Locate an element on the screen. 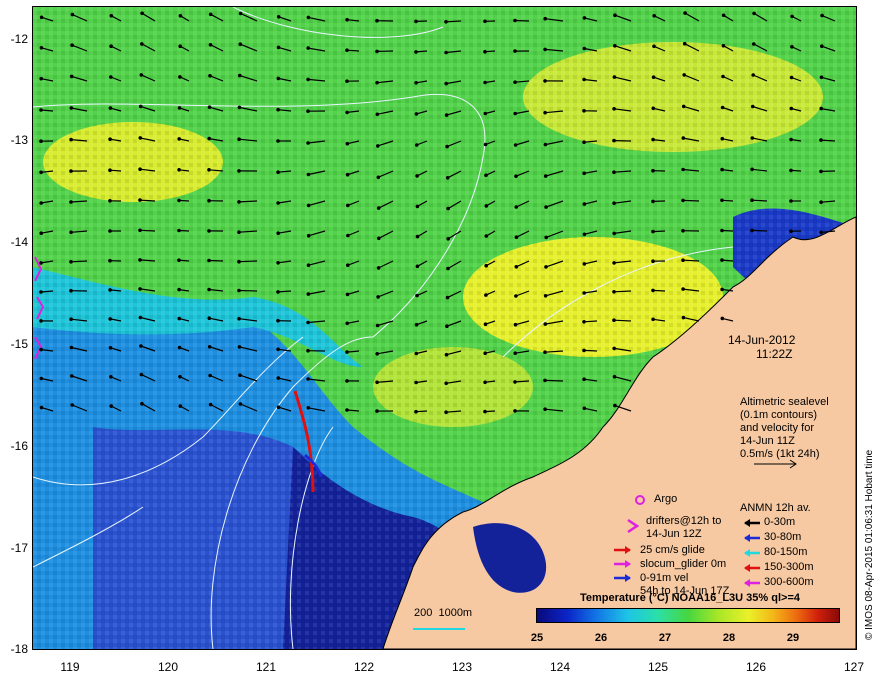 This screenshot has height=680, width=880. y-tick-label: -13 is located at coordinates (19, 140).